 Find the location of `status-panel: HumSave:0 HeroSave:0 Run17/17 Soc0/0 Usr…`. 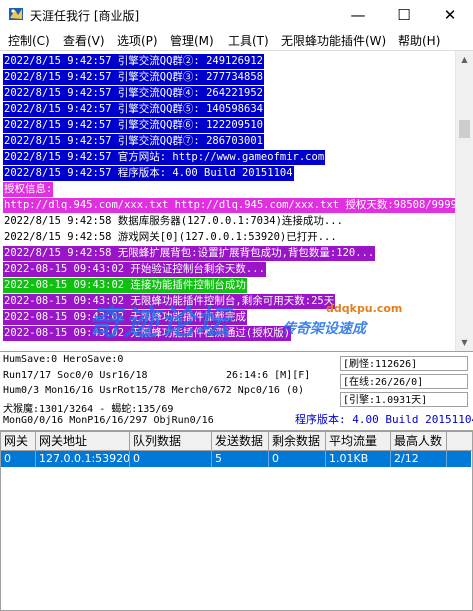

status-panel: HumSave:0 HeroSave:0 Run17/17 Soc0/0 Usr… is located at coordinates (236, 391).